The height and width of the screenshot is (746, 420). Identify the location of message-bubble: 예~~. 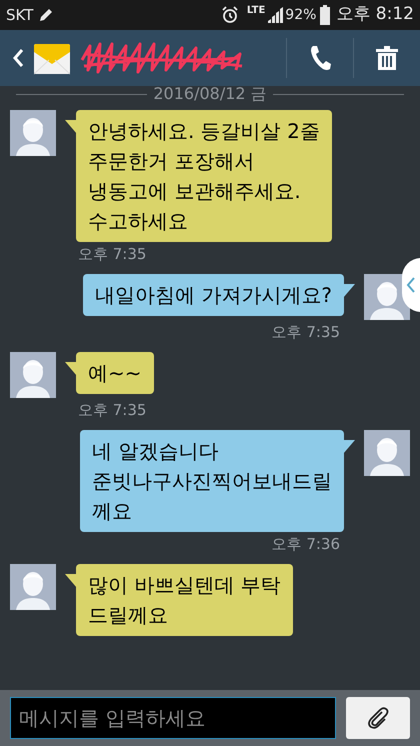
(115, 373).